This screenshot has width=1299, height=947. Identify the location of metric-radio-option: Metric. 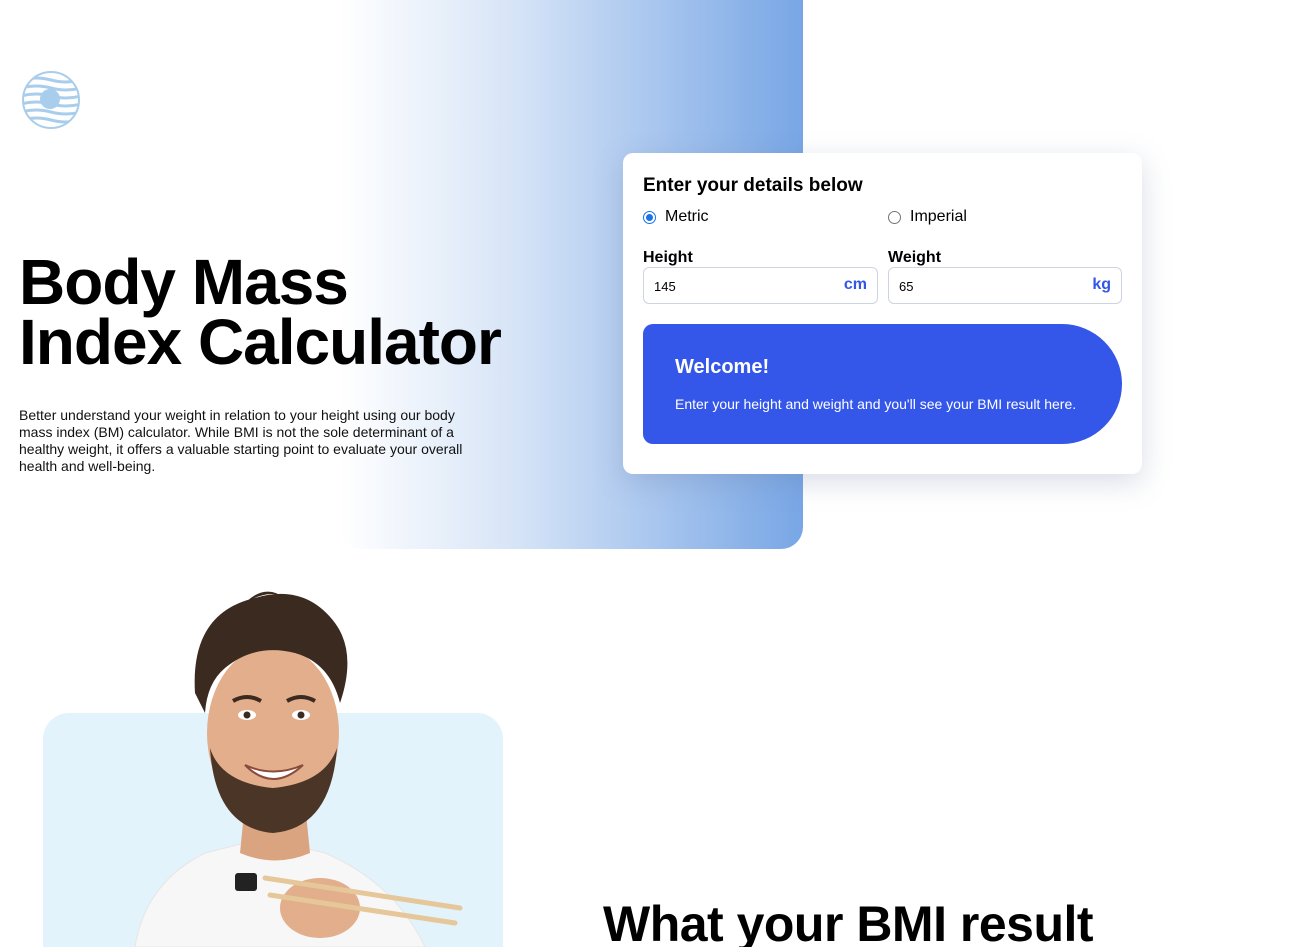
(676, 217).